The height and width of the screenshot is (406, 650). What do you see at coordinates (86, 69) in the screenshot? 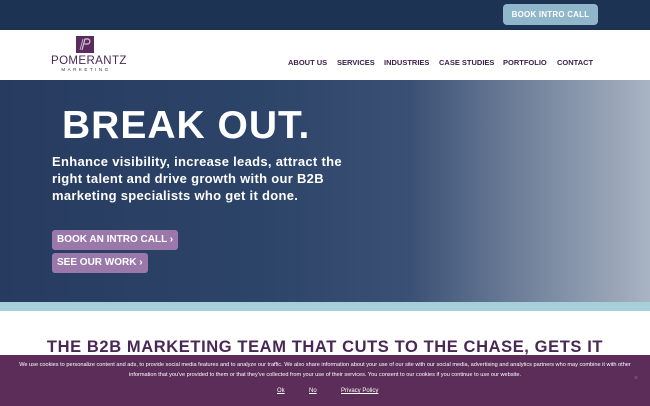
I see `logo-tagline: MARKETING` at bounding box center [86, 69].